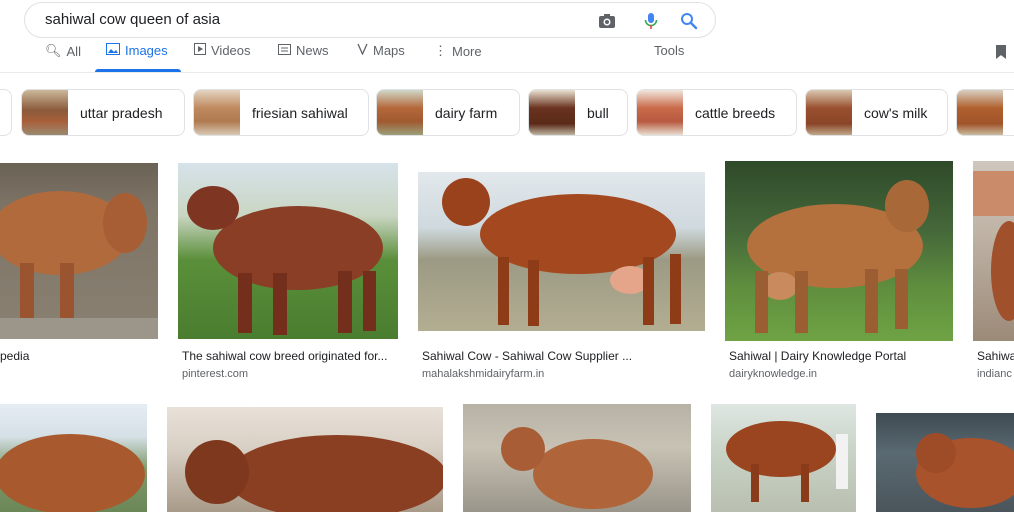 The image size is (1014, 512). What do you see at coordinates (284, 50) in the screenshot?
I see `news-icon` at bounding box center [284, 50].